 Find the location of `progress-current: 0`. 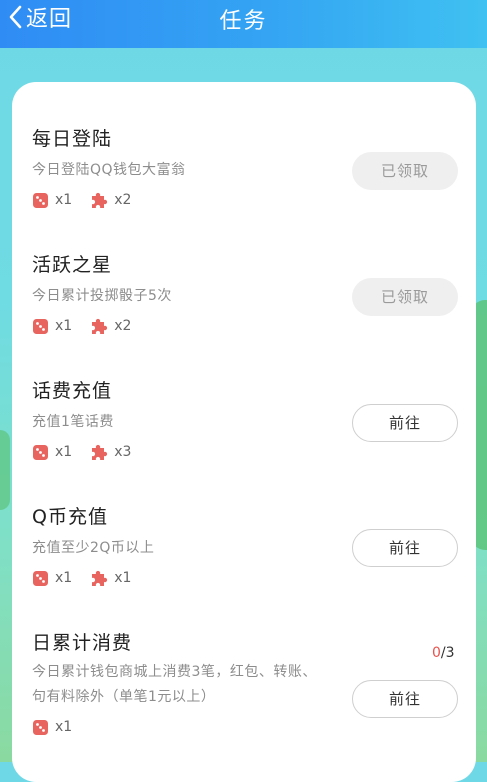

progress-current: 0 is located at coordinates (436, 653).